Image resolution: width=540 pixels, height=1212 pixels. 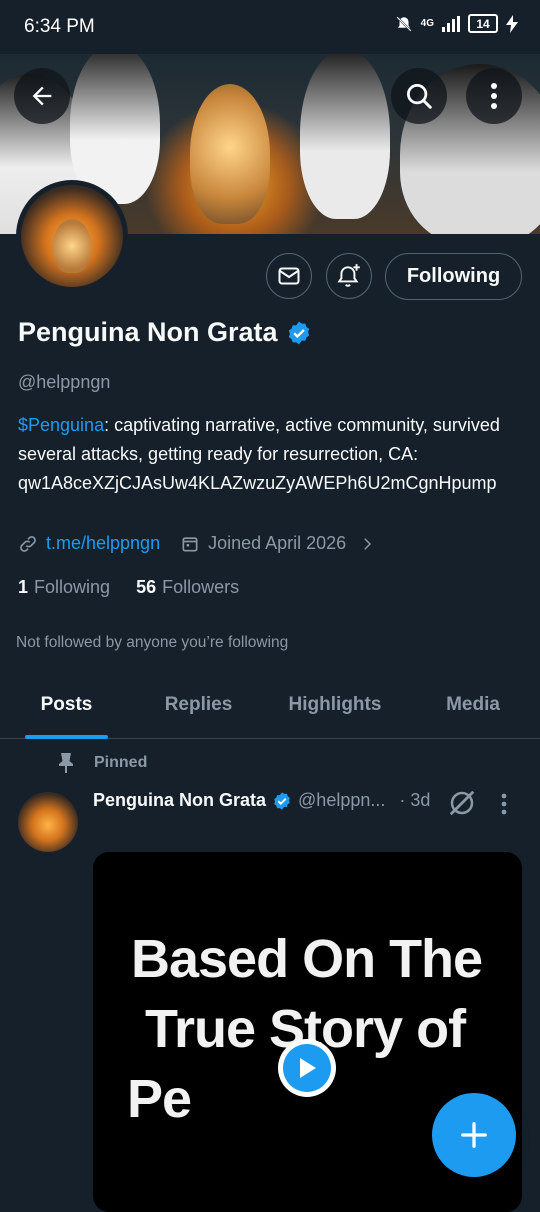 I want to click on joined-date: Joined April 2026, so click(x=277, y=543).